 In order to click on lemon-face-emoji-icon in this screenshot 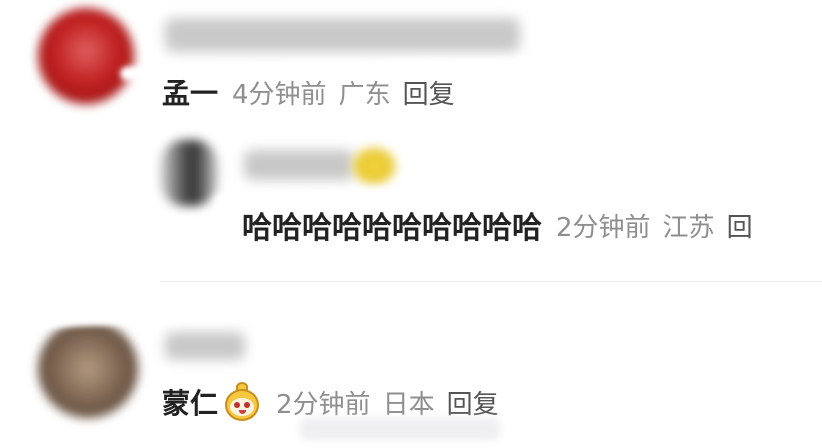, I will do `click(242, 402)`.